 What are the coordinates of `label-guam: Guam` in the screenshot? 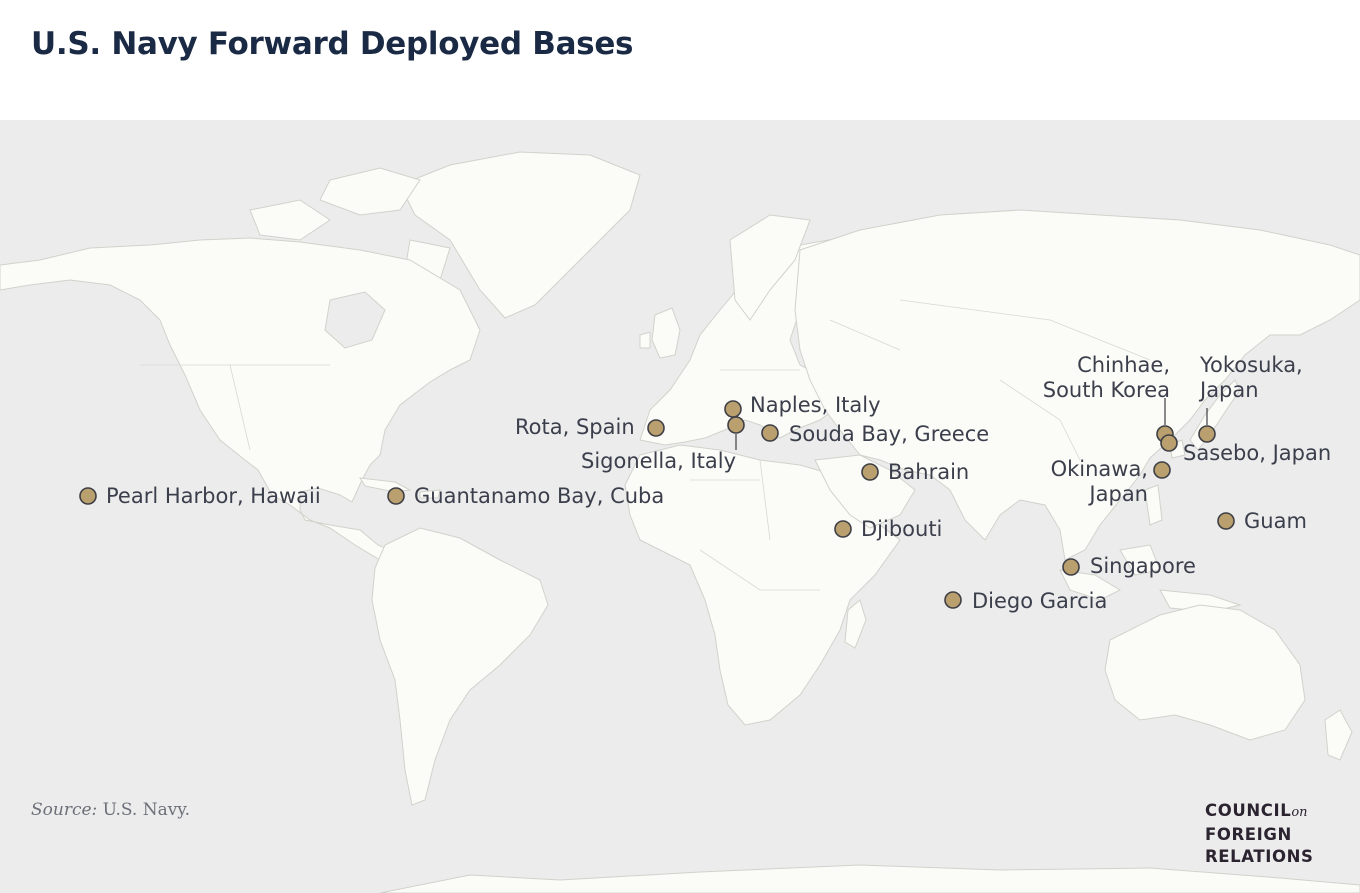 It's located at (1275, 521).